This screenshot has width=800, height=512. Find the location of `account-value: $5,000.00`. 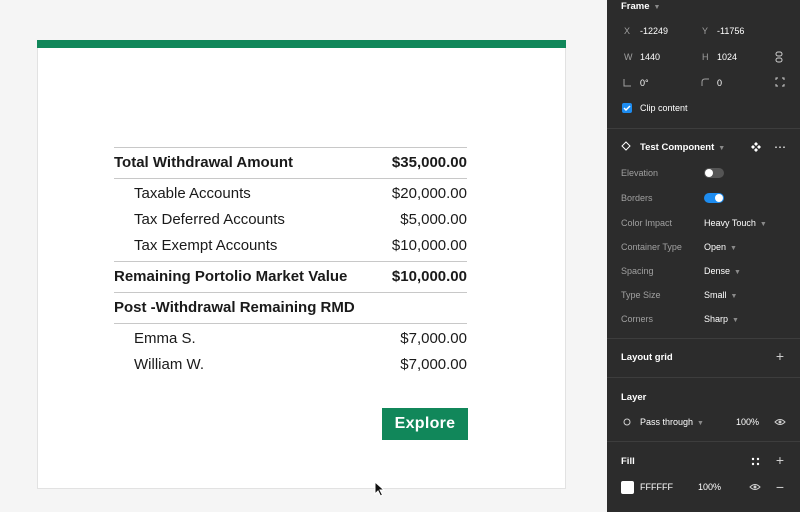

account-value: $5,000.00 is located at coordinates (433, 219).